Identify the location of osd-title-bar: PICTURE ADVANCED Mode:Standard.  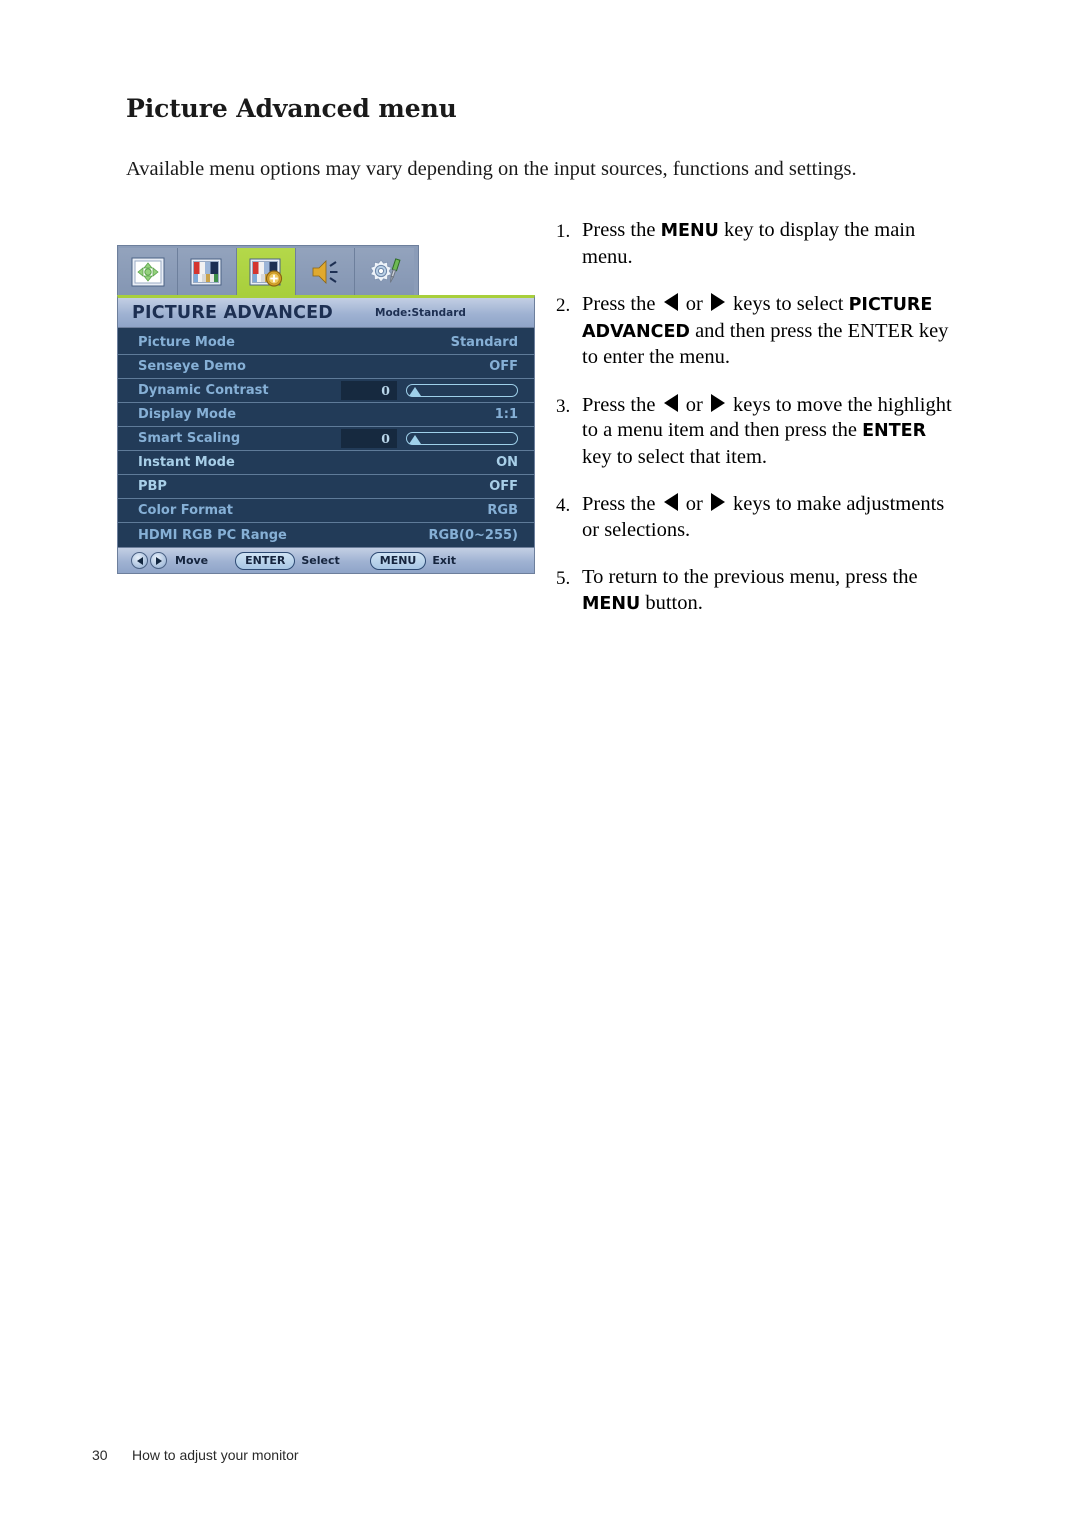
(326, 311).